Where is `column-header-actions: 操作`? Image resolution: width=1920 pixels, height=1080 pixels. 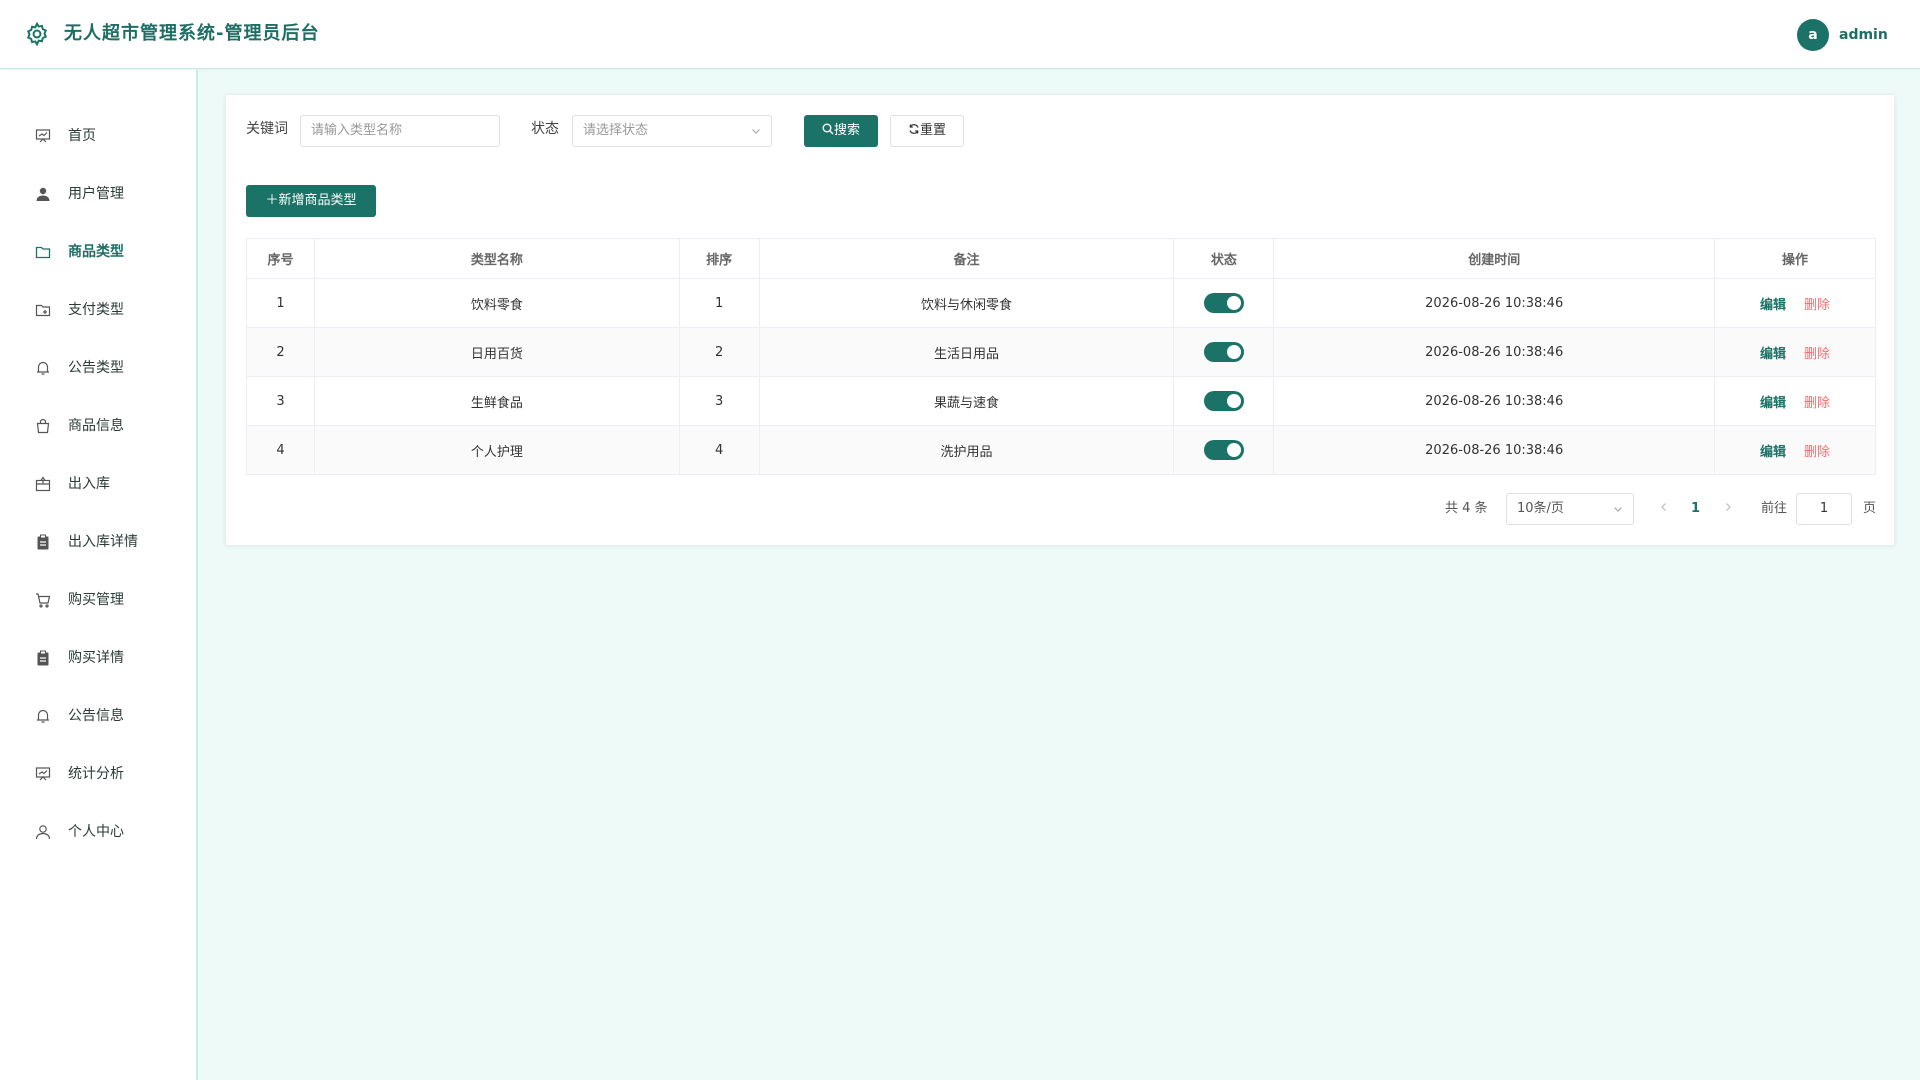 column-header-actions: 操作 is located at coordinates (1795, 258).